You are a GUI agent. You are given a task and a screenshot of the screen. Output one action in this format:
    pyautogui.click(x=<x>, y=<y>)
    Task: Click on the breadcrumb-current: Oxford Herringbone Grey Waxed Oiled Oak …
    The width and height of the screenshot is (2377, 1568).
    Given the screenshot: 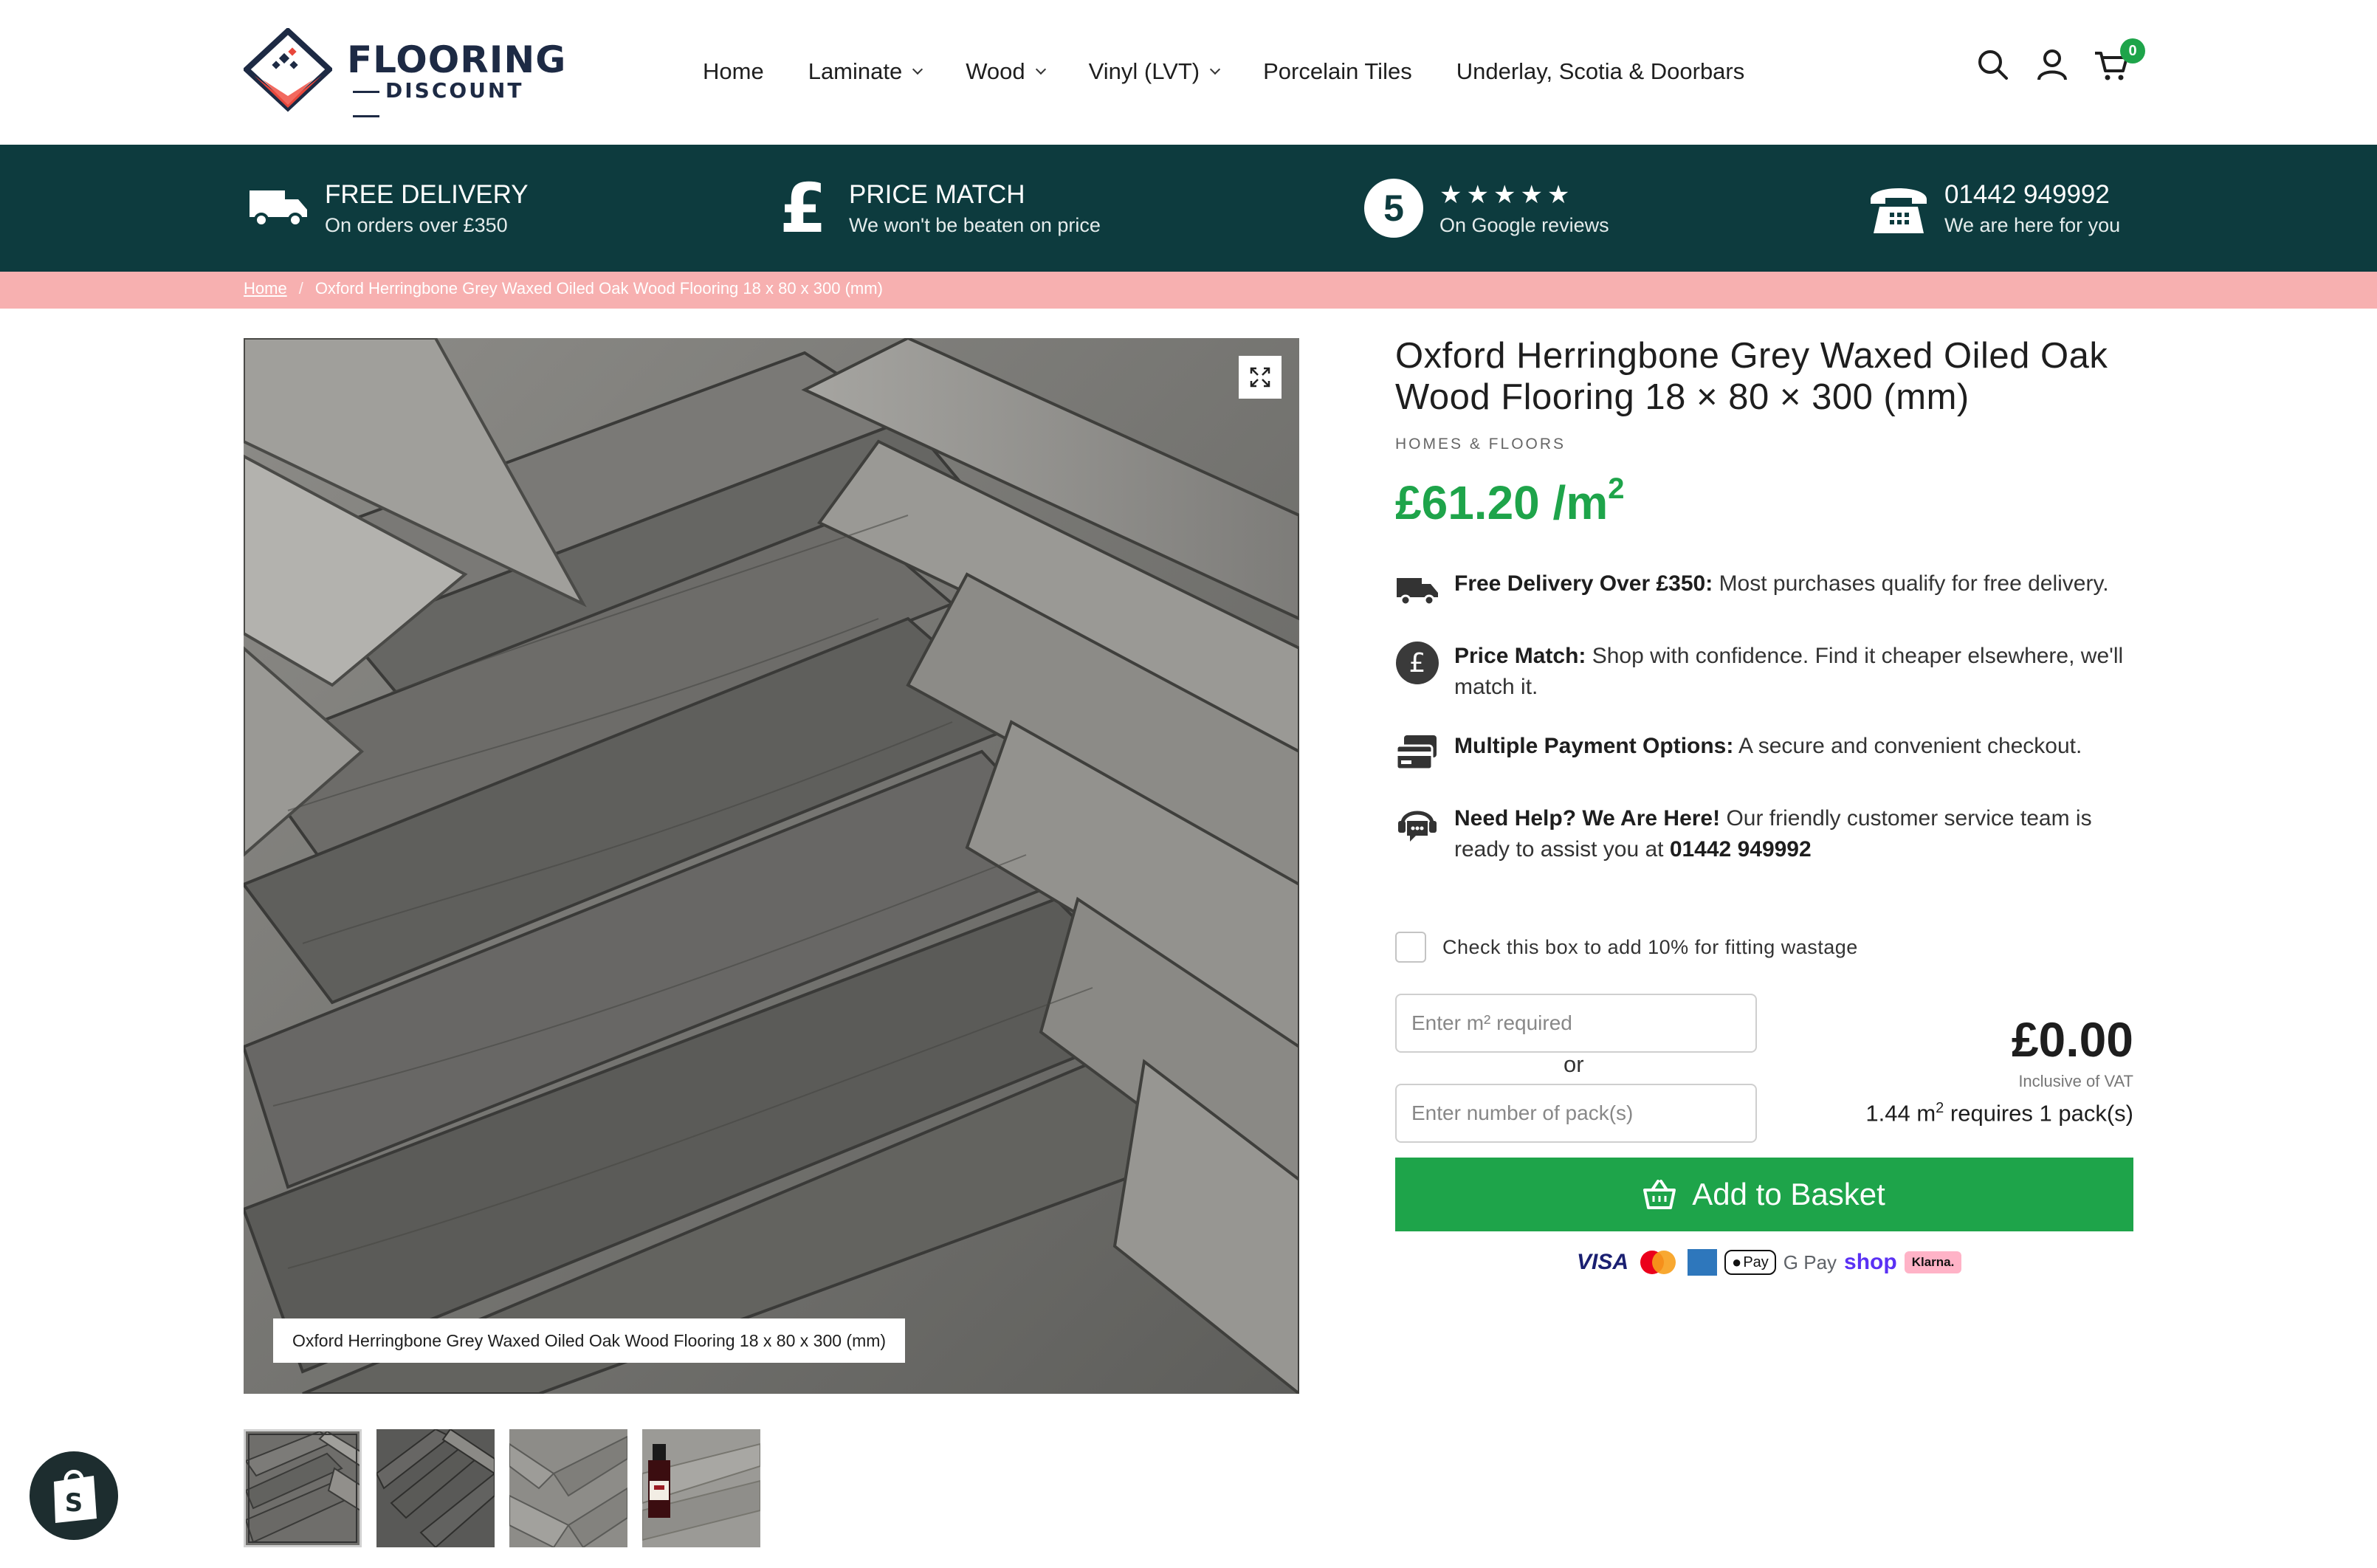 What is the action you would take?
    pyautogui.click(x=598, y=288)
    